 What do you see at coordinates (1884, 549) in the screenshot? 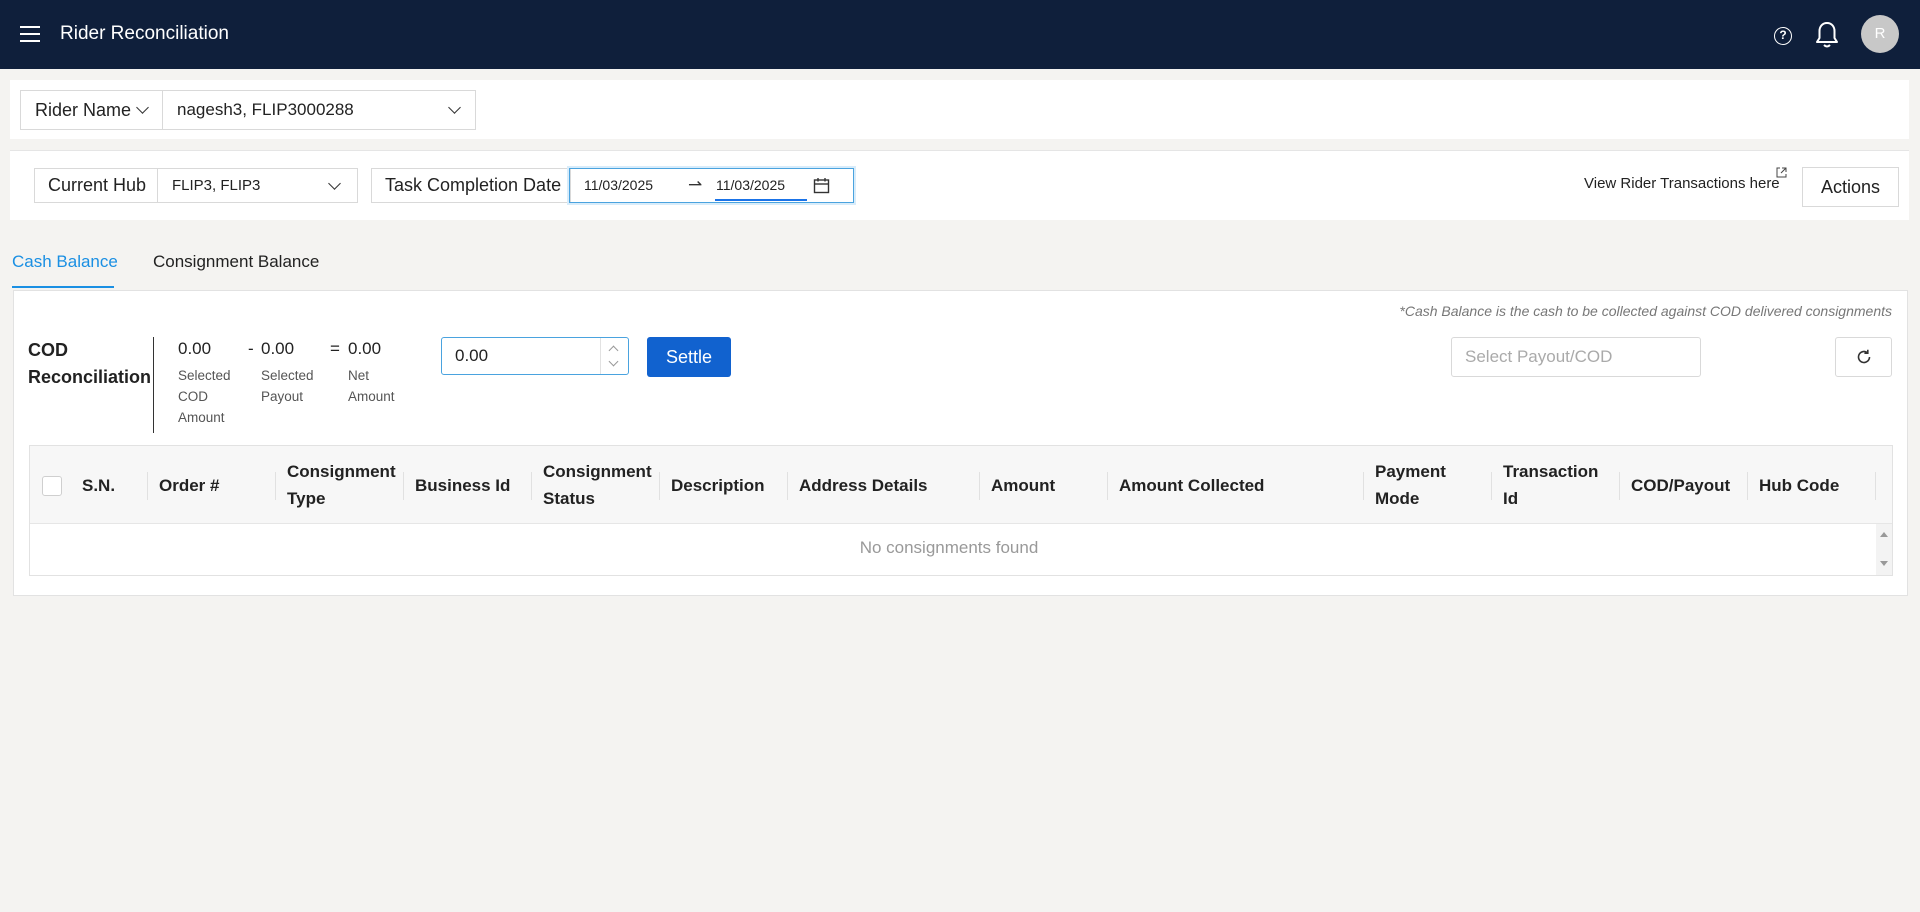
I see `table-scrollbar` at bounding box center [1884, 549].